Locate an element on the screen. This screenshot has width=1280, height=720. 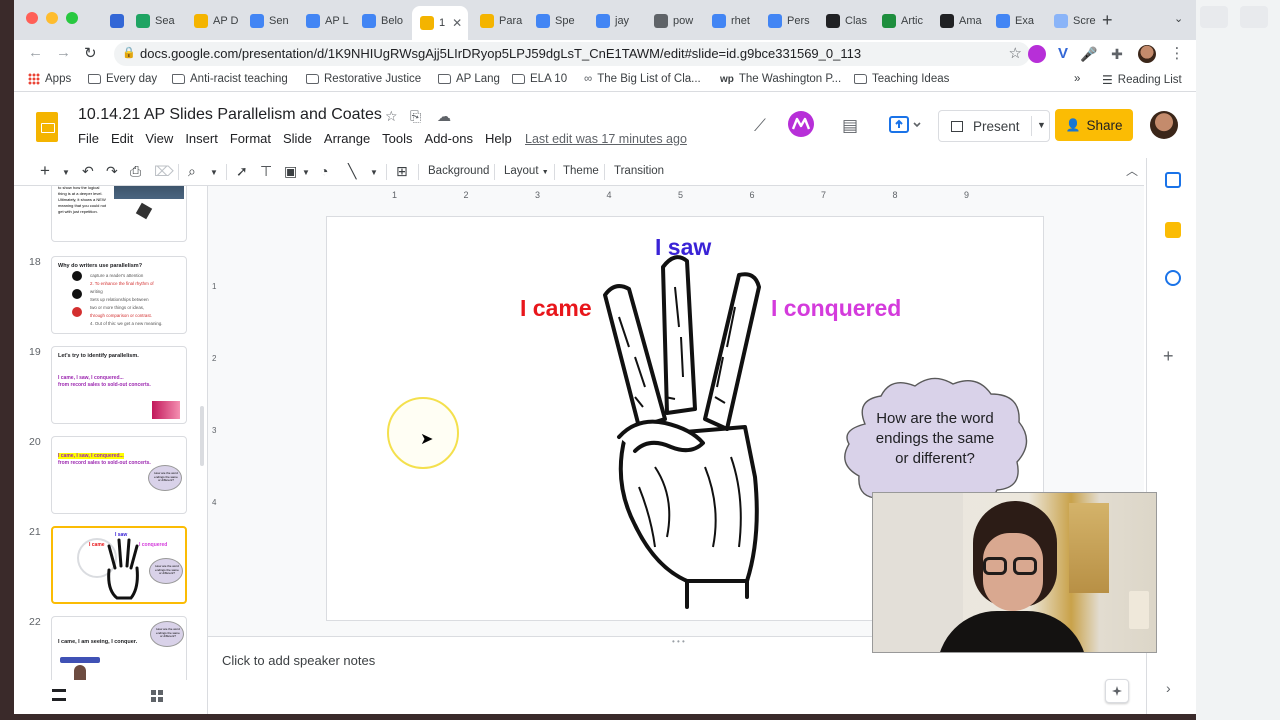
browser-menu-icon: ⋮ is located at coordinates (1177, 54).